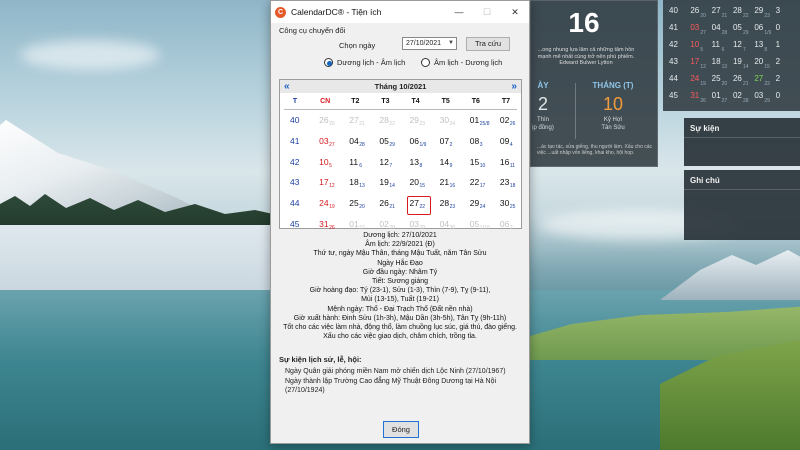 This screenshot has width=800, height=450. Describe the element at coordinates (476, 123) in the screenshot. I see `day-cell: 01 25/8` at that location.